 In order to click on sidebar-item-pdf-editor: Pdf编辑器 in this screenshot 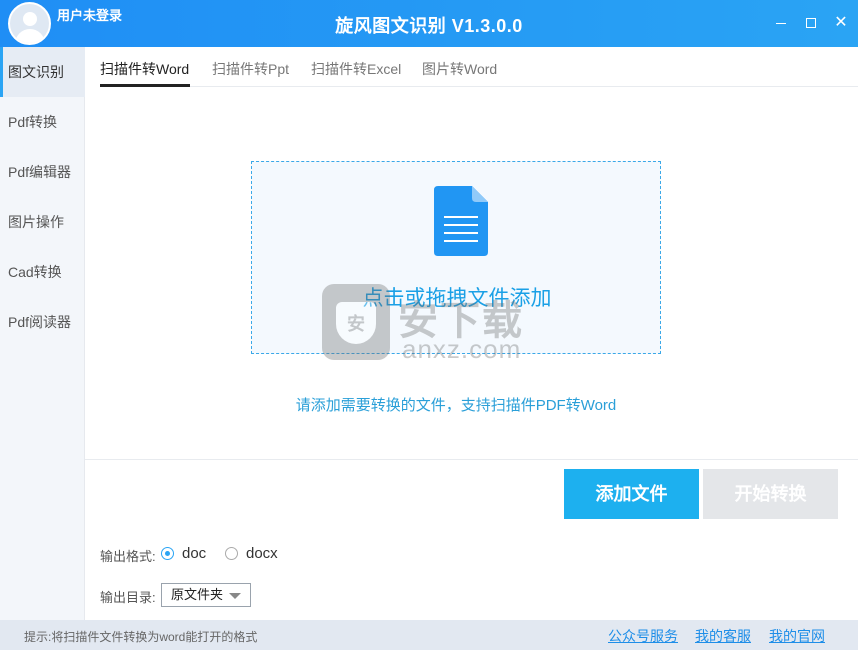, I will do `click(42, 172)`.